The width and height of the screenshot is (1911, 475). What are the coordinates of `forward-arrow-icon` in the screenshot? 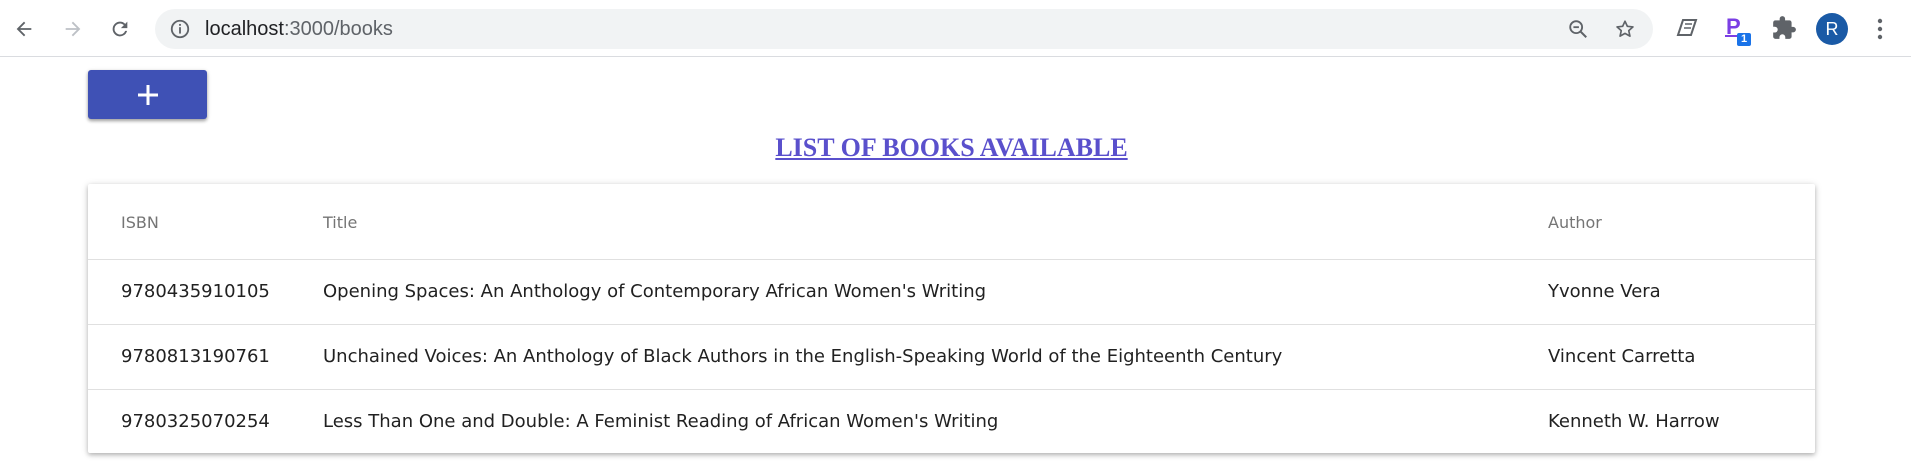 It's located at (73, 29).